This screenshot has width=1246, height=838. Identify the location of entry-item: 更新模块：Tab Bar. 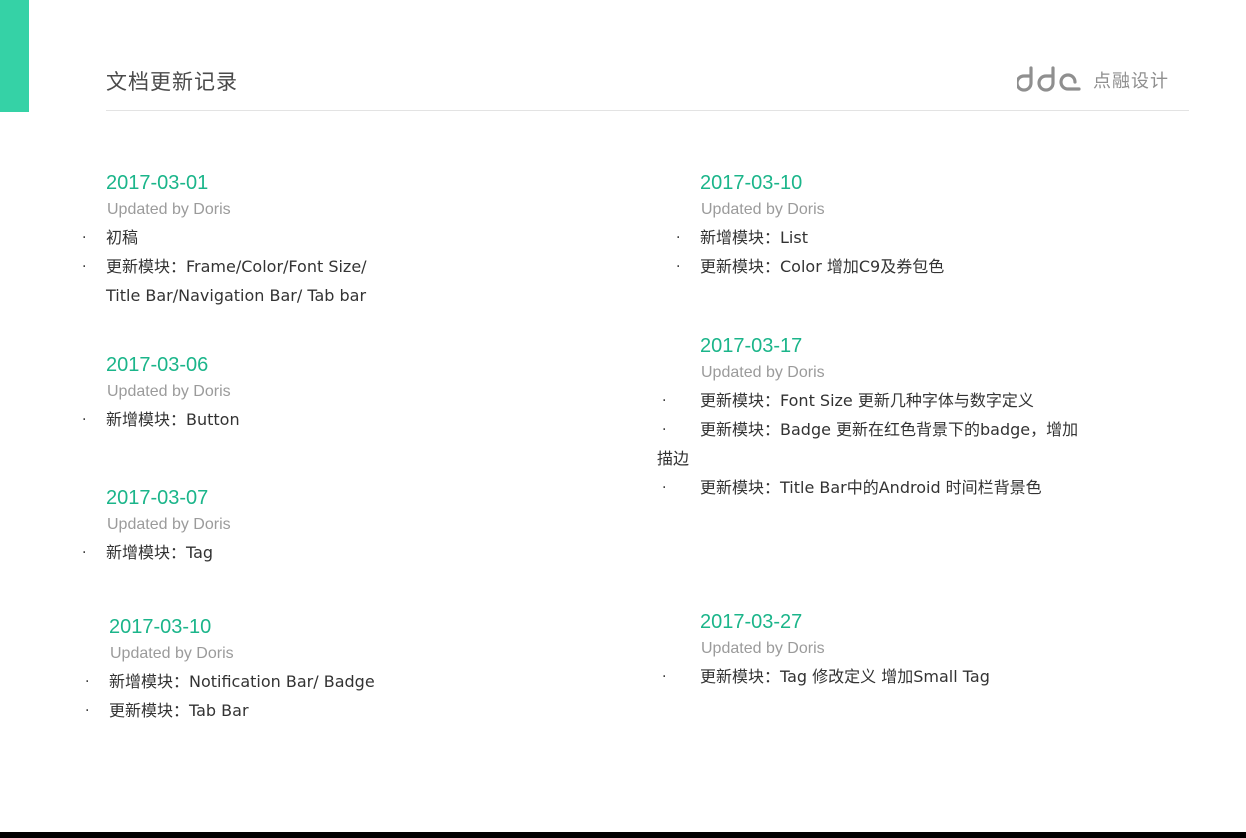
(179, 710).